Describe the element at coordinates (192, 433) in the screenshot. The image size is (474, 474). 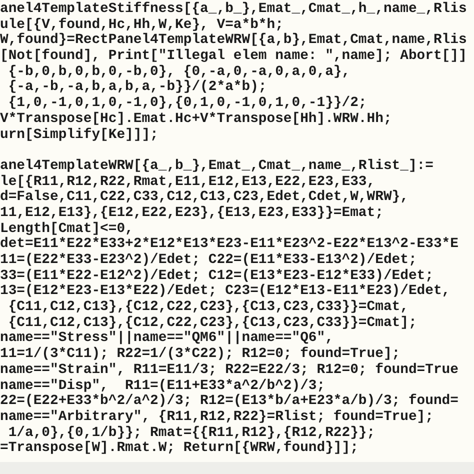
I see `code-line: 1/a,0},{0,1/b}}; Rmat={{R11,R12},{R12,R22}};` at that location.